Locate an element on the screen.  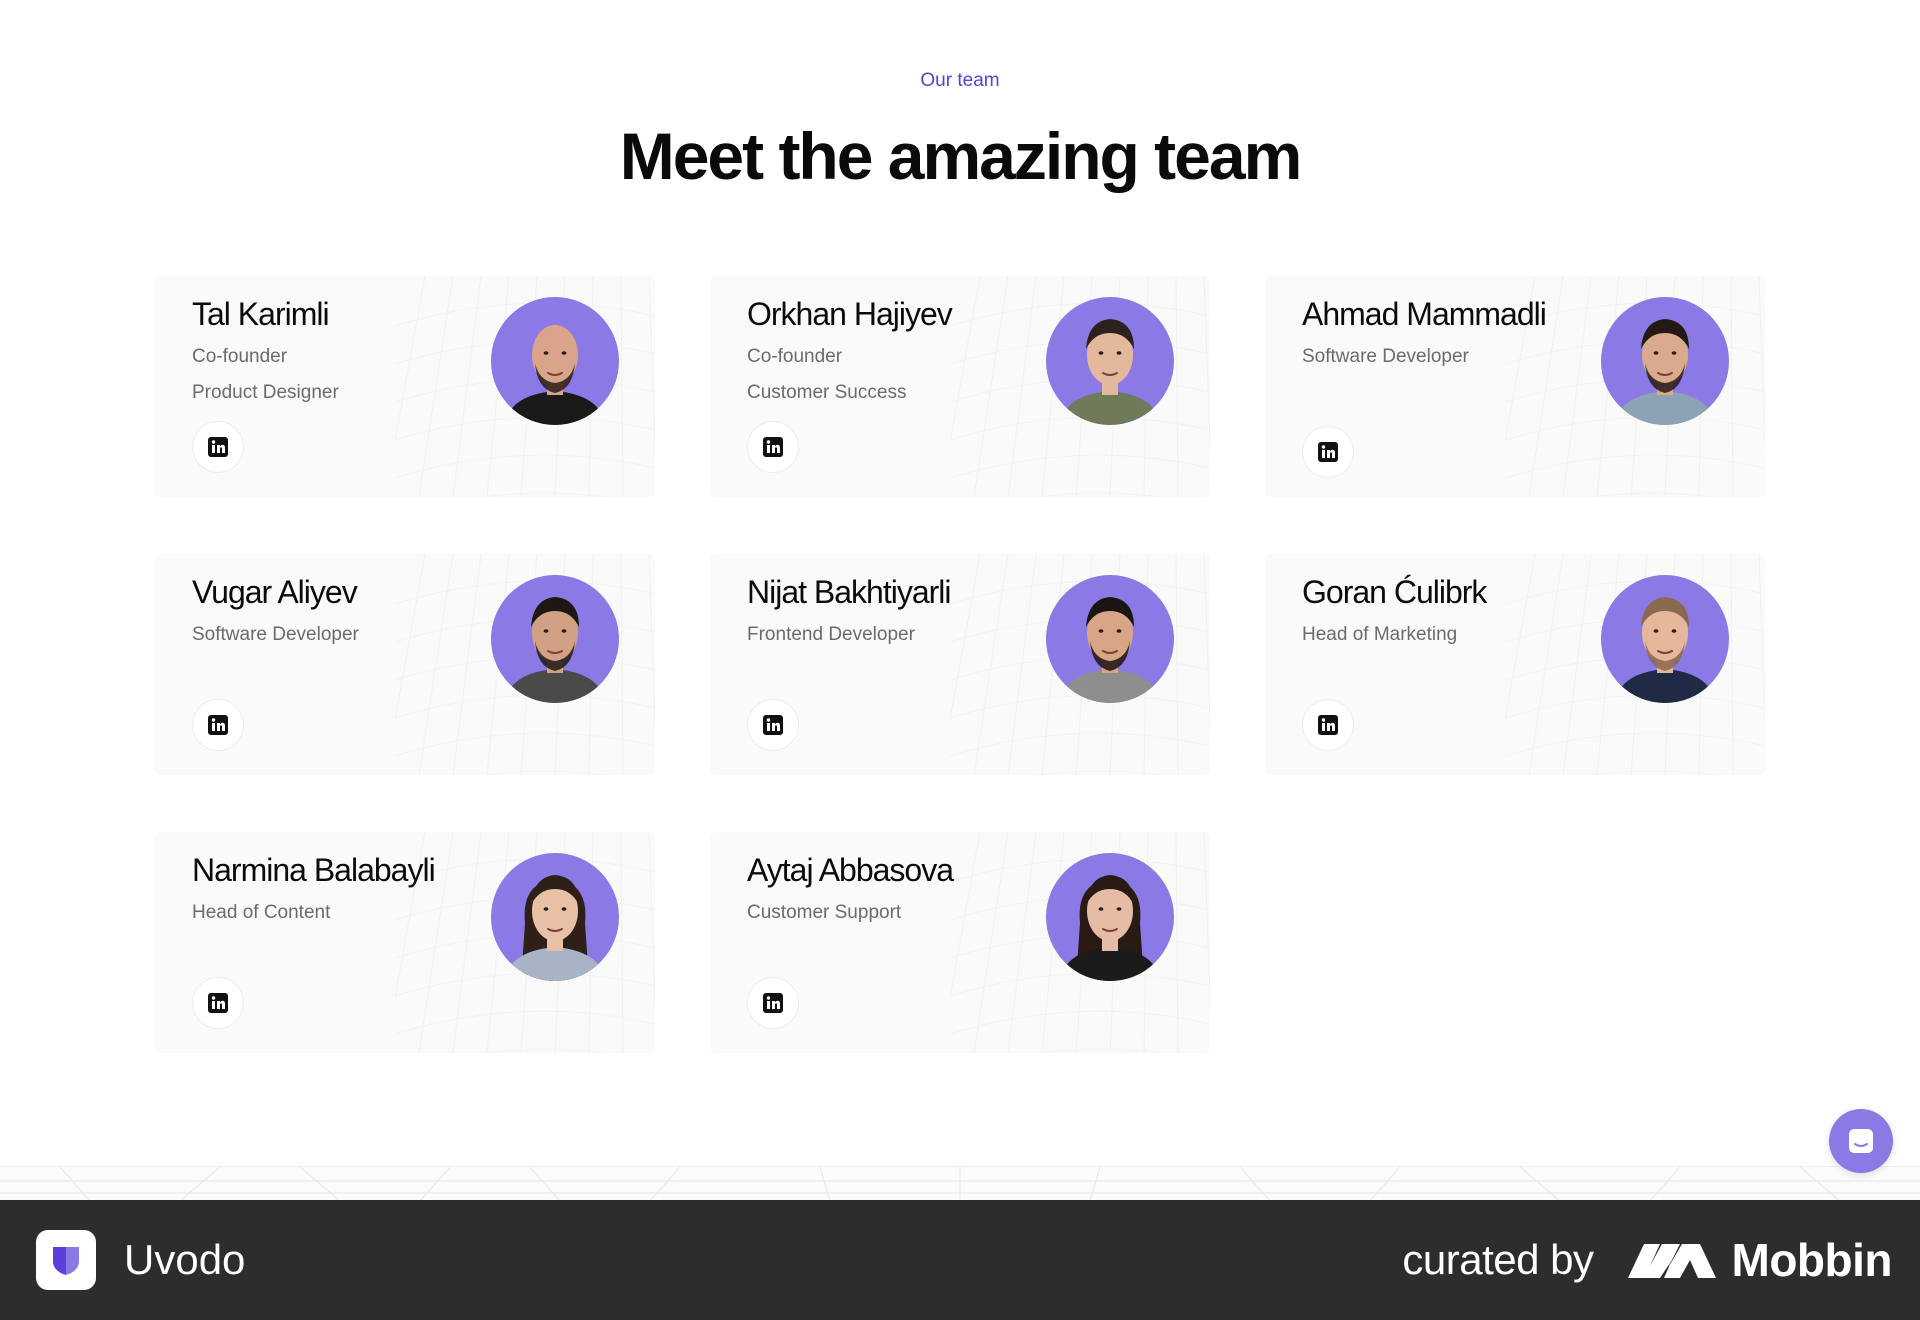
curated-by: curated by Mobbin is located at coordinates (1647, 1260).